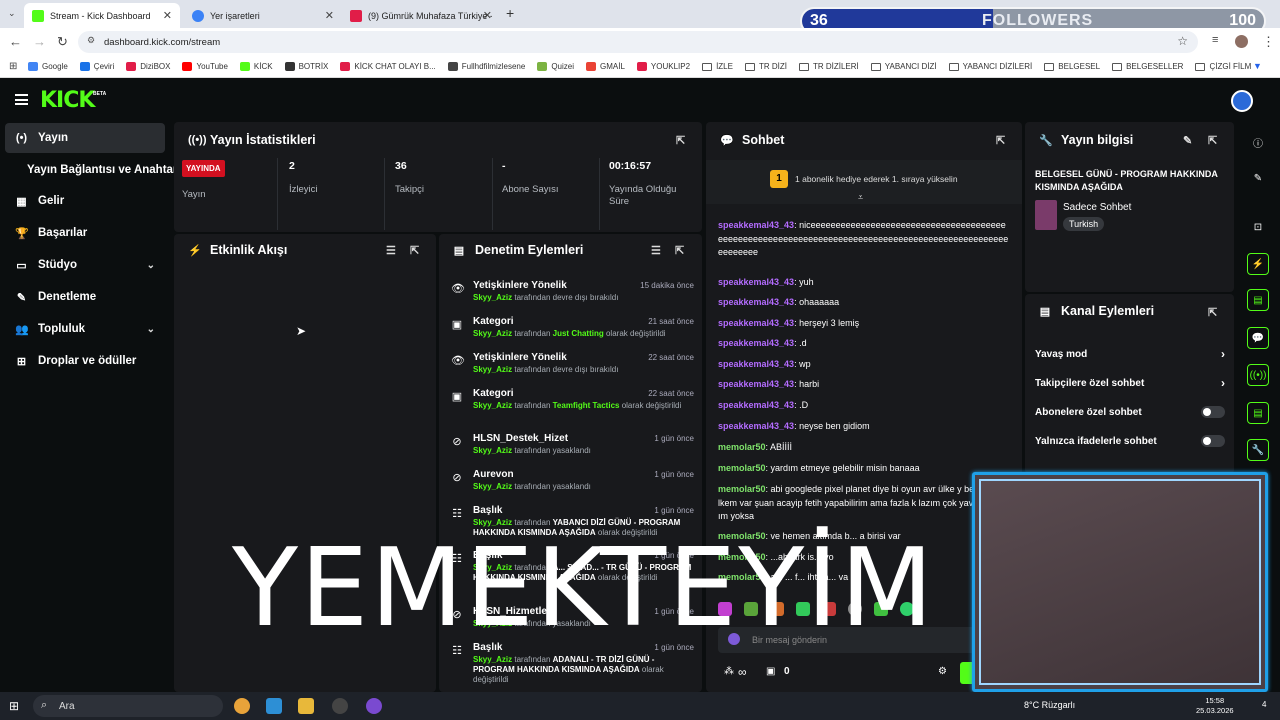  What do you see at coordinates (1258, 375) in the screenshot?
I see `broadcast-icon: ((•))` at bounding box center [1258, 375].